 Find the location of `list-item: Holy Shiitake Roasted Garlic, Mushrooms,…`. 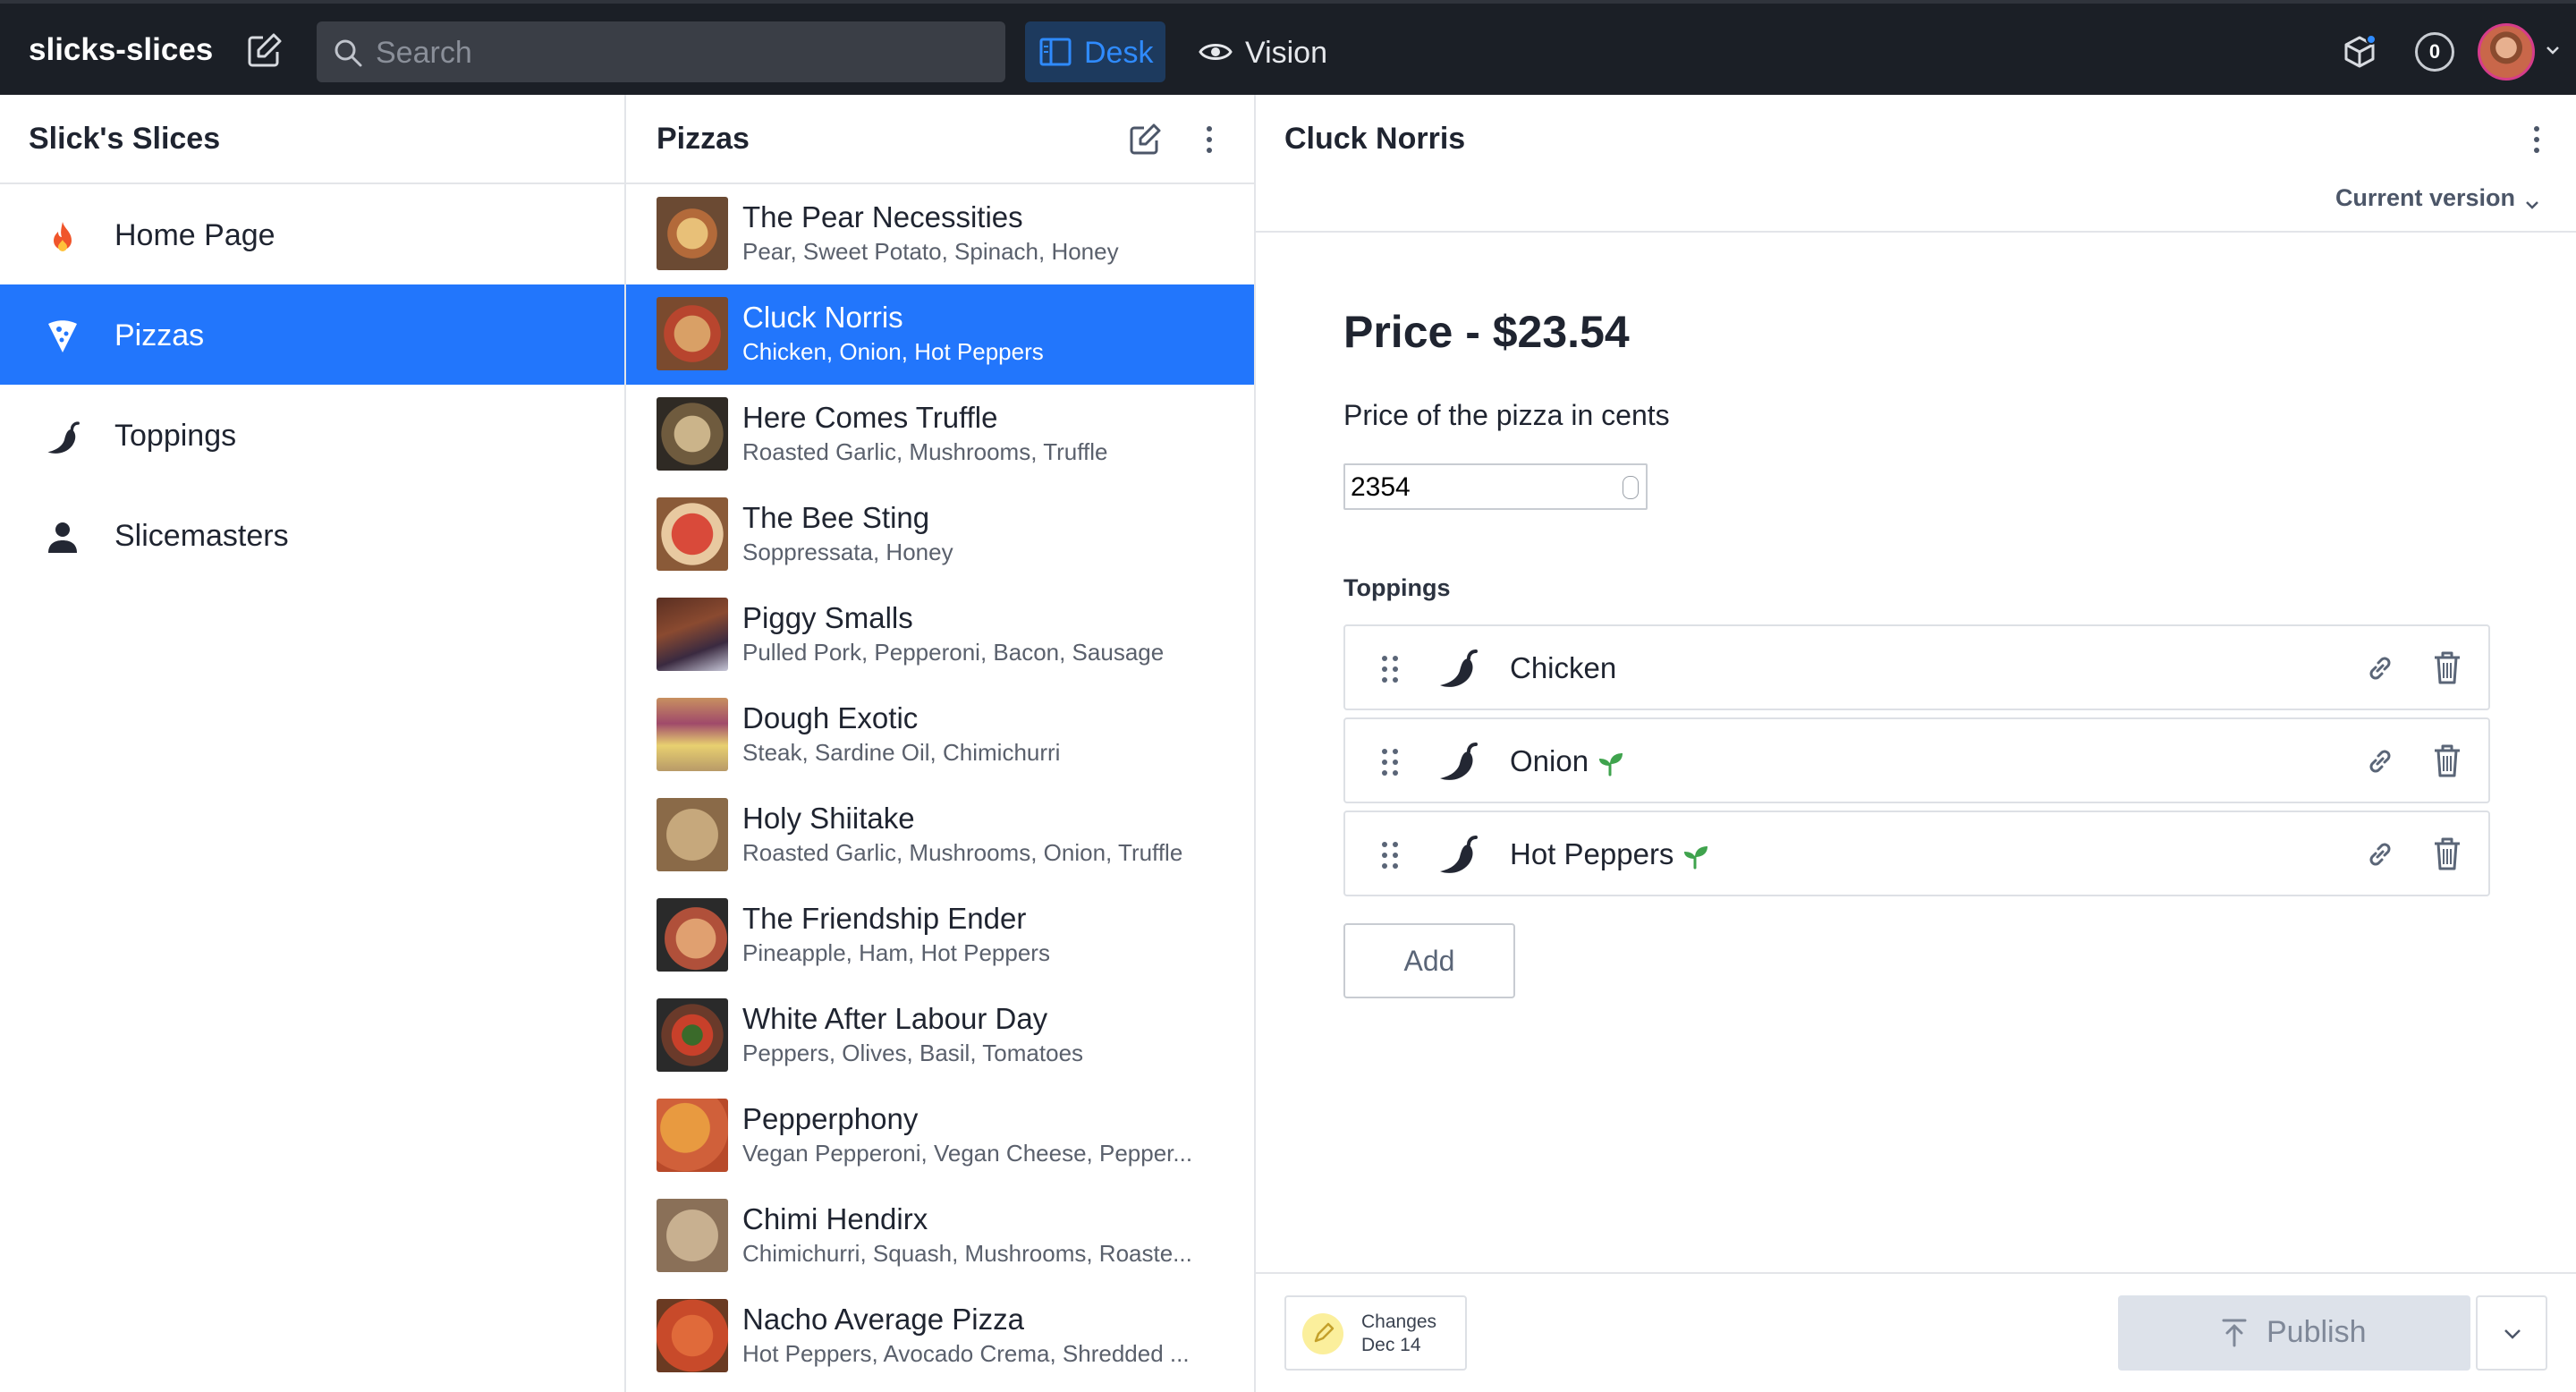

list-item: Holy Shiitake Roasted Garlic, Mushrooms,… is located at coordinates (940, 835).